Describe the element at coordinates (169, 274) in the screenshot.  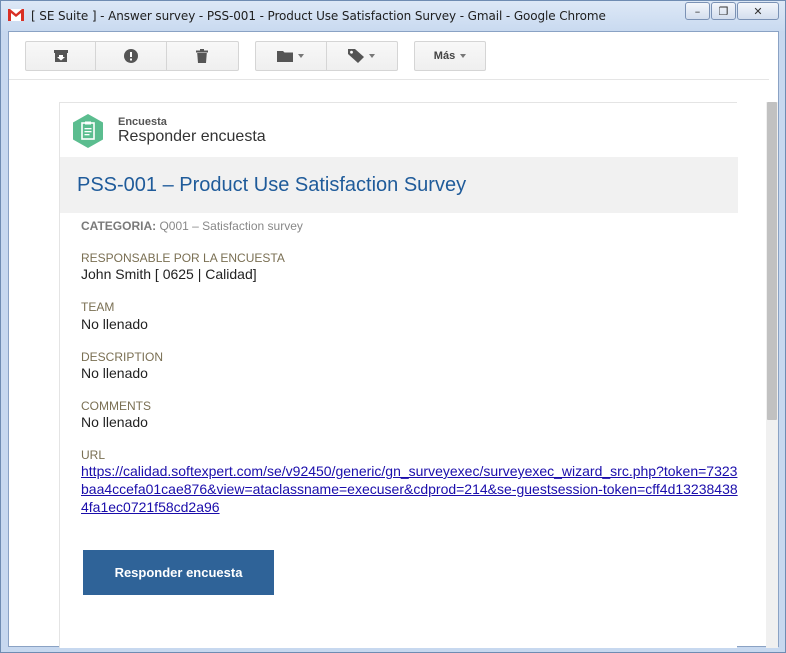
I see `responsible-value: John Smith [ 0625 | Calidad]` at that location.